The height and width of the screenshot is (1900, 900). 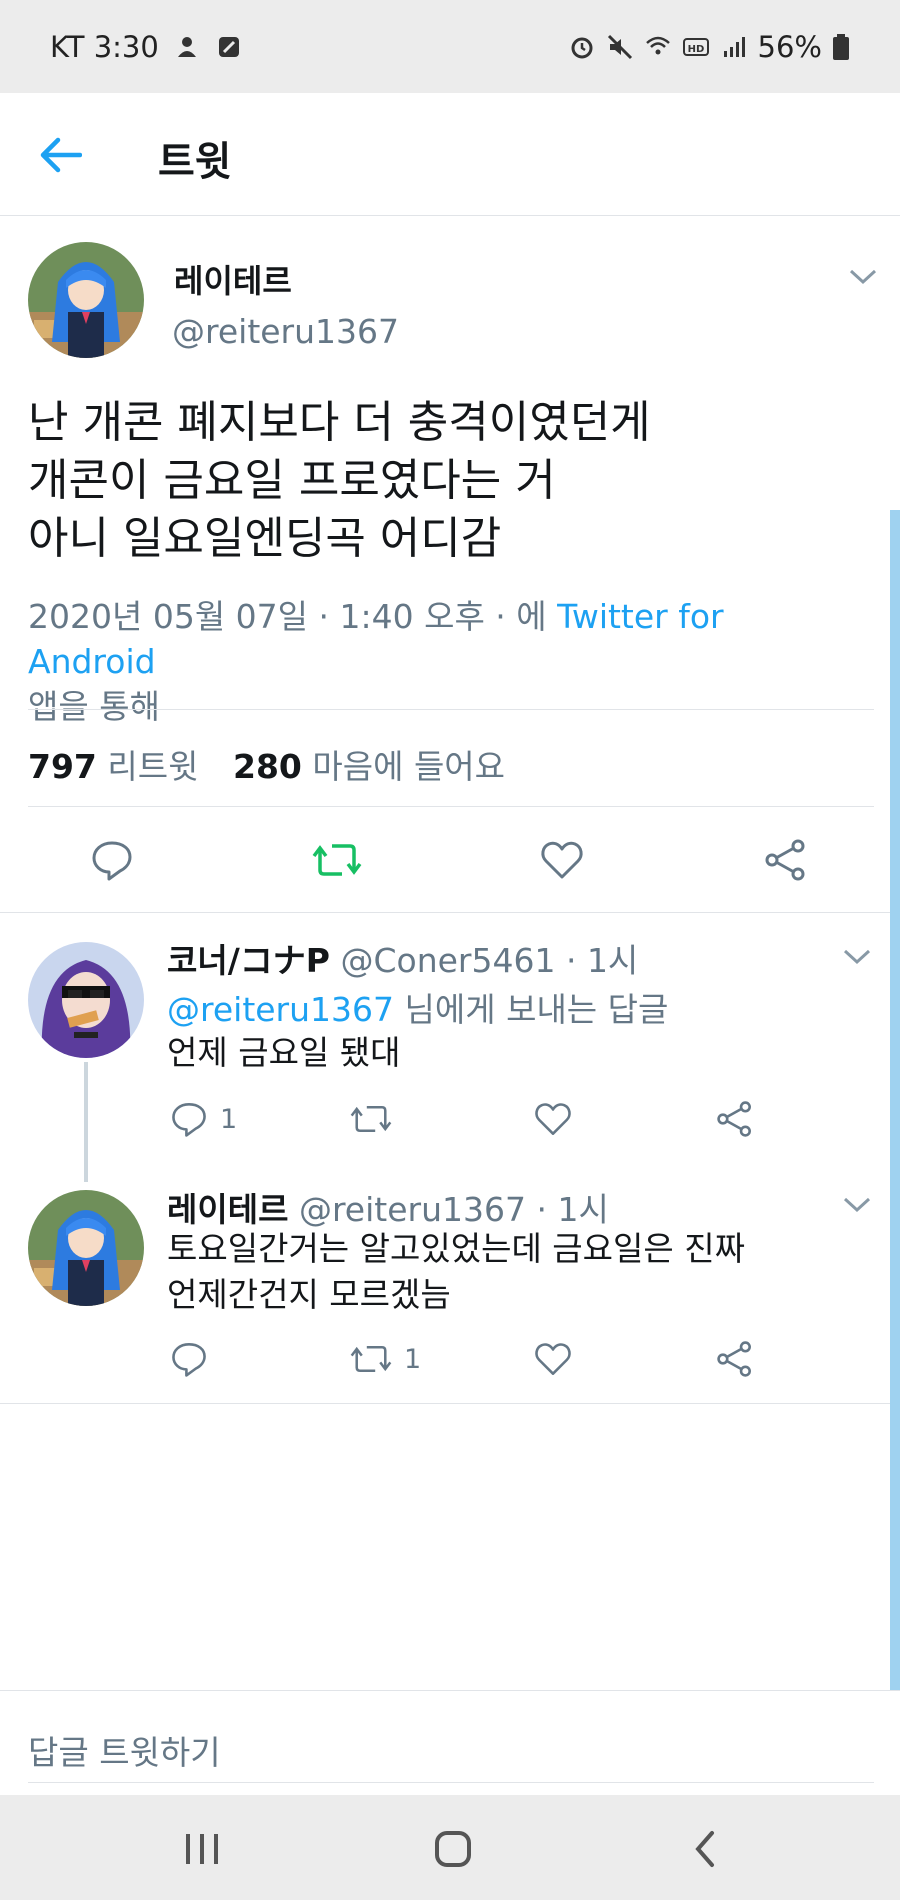 I want to click on reply-author-name: 코너/コナP, so click(x=248, y=960).